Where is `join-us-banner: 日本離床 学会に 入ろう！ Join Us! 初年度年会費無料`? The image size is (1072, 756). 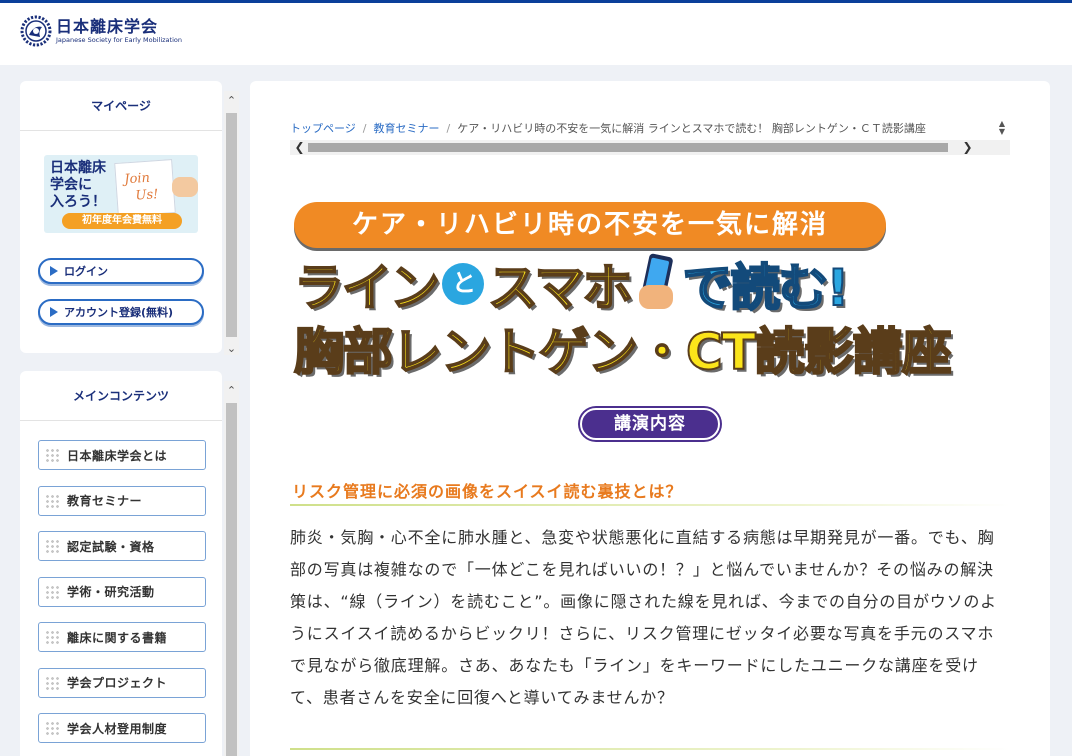 join-us-banner: 日本離床 学会に 入ろう！ Join Us! 初年度年会費無料 is located at coordinates (121, 194).